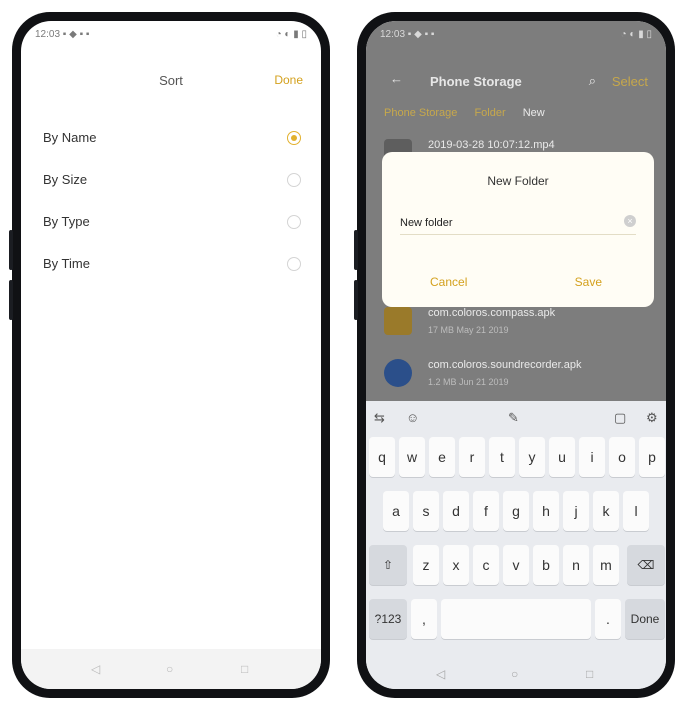 This screenshot has width=684, height=704. What do you see at coordinates (518, 181) in the screenshot?
I see `dialog-title: New Folder` at bounding box center [518, 181].